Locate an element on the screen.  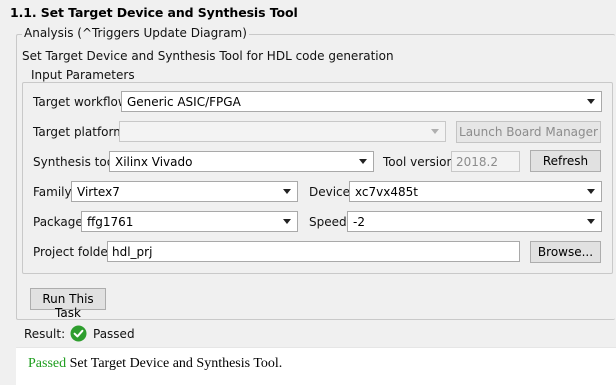
result-label: Result: is located at coordinates (45, 334).